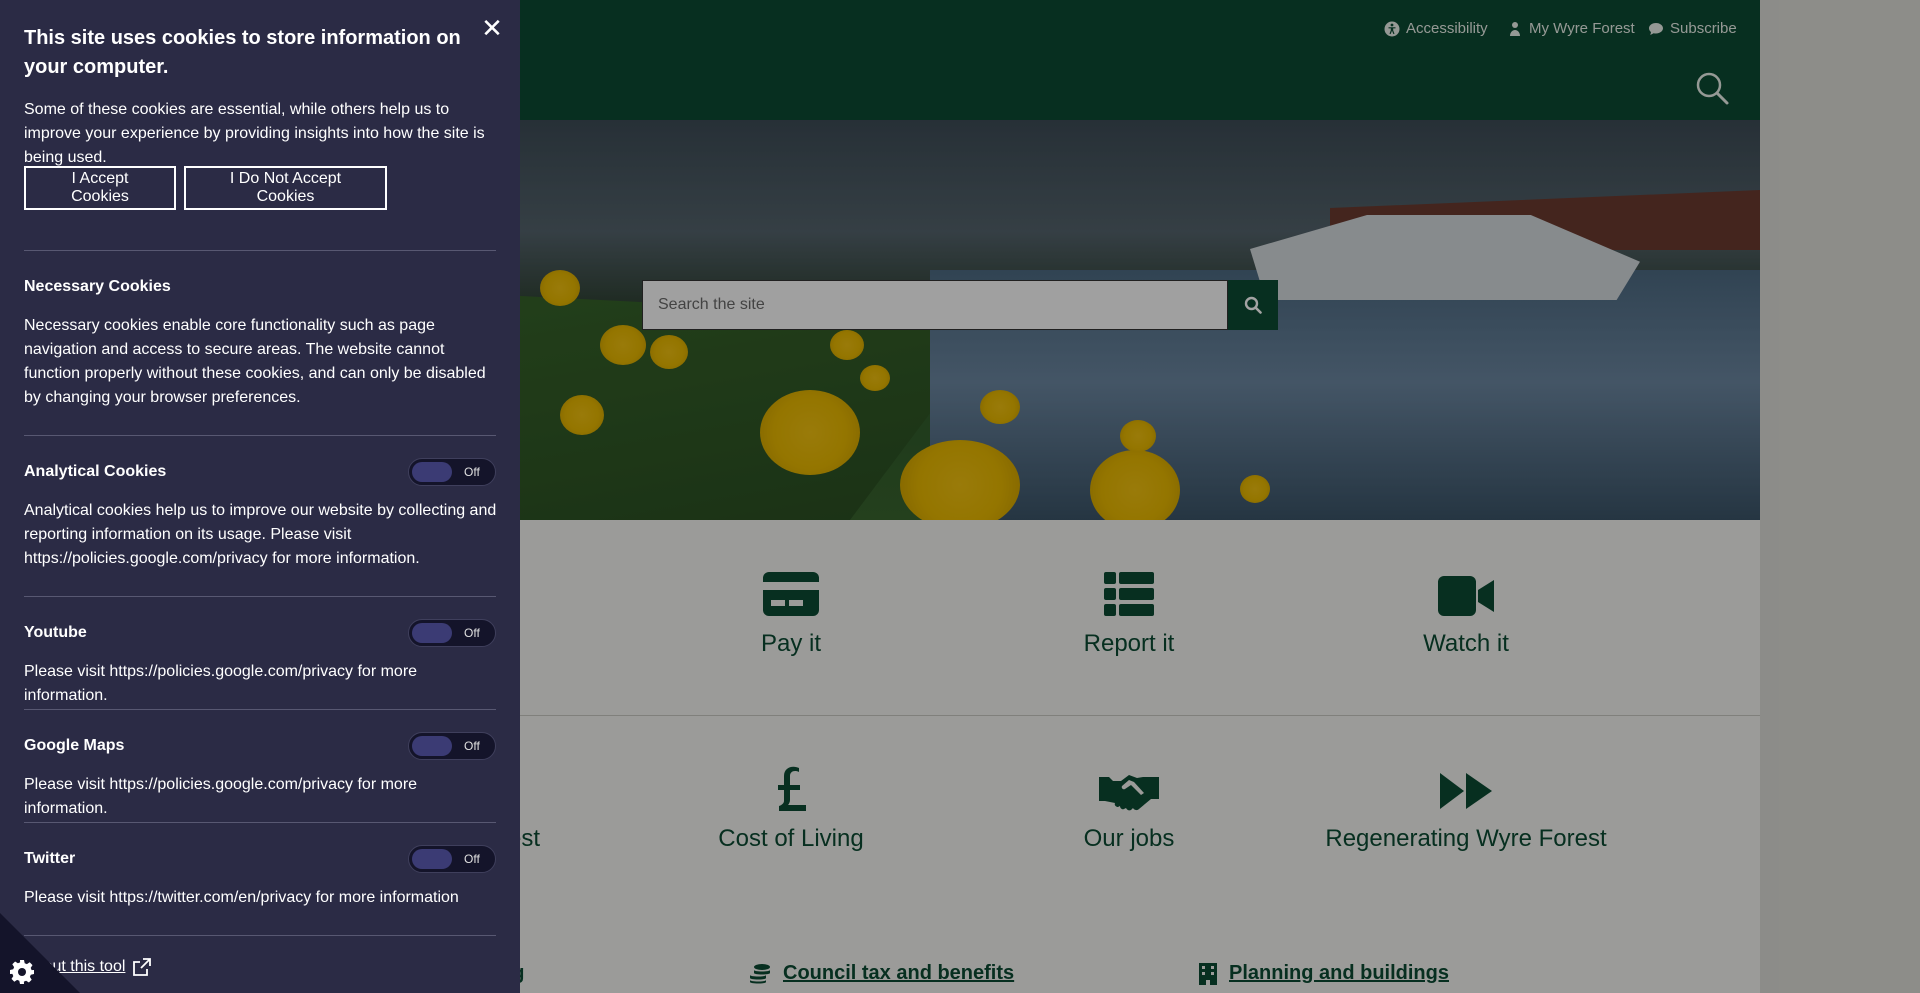 This screenshot has height=993, width=1920. Describe the element at coordinates (452, 472) in the screenshot. I see `analytical-cookies-toggle: Off` at that location.